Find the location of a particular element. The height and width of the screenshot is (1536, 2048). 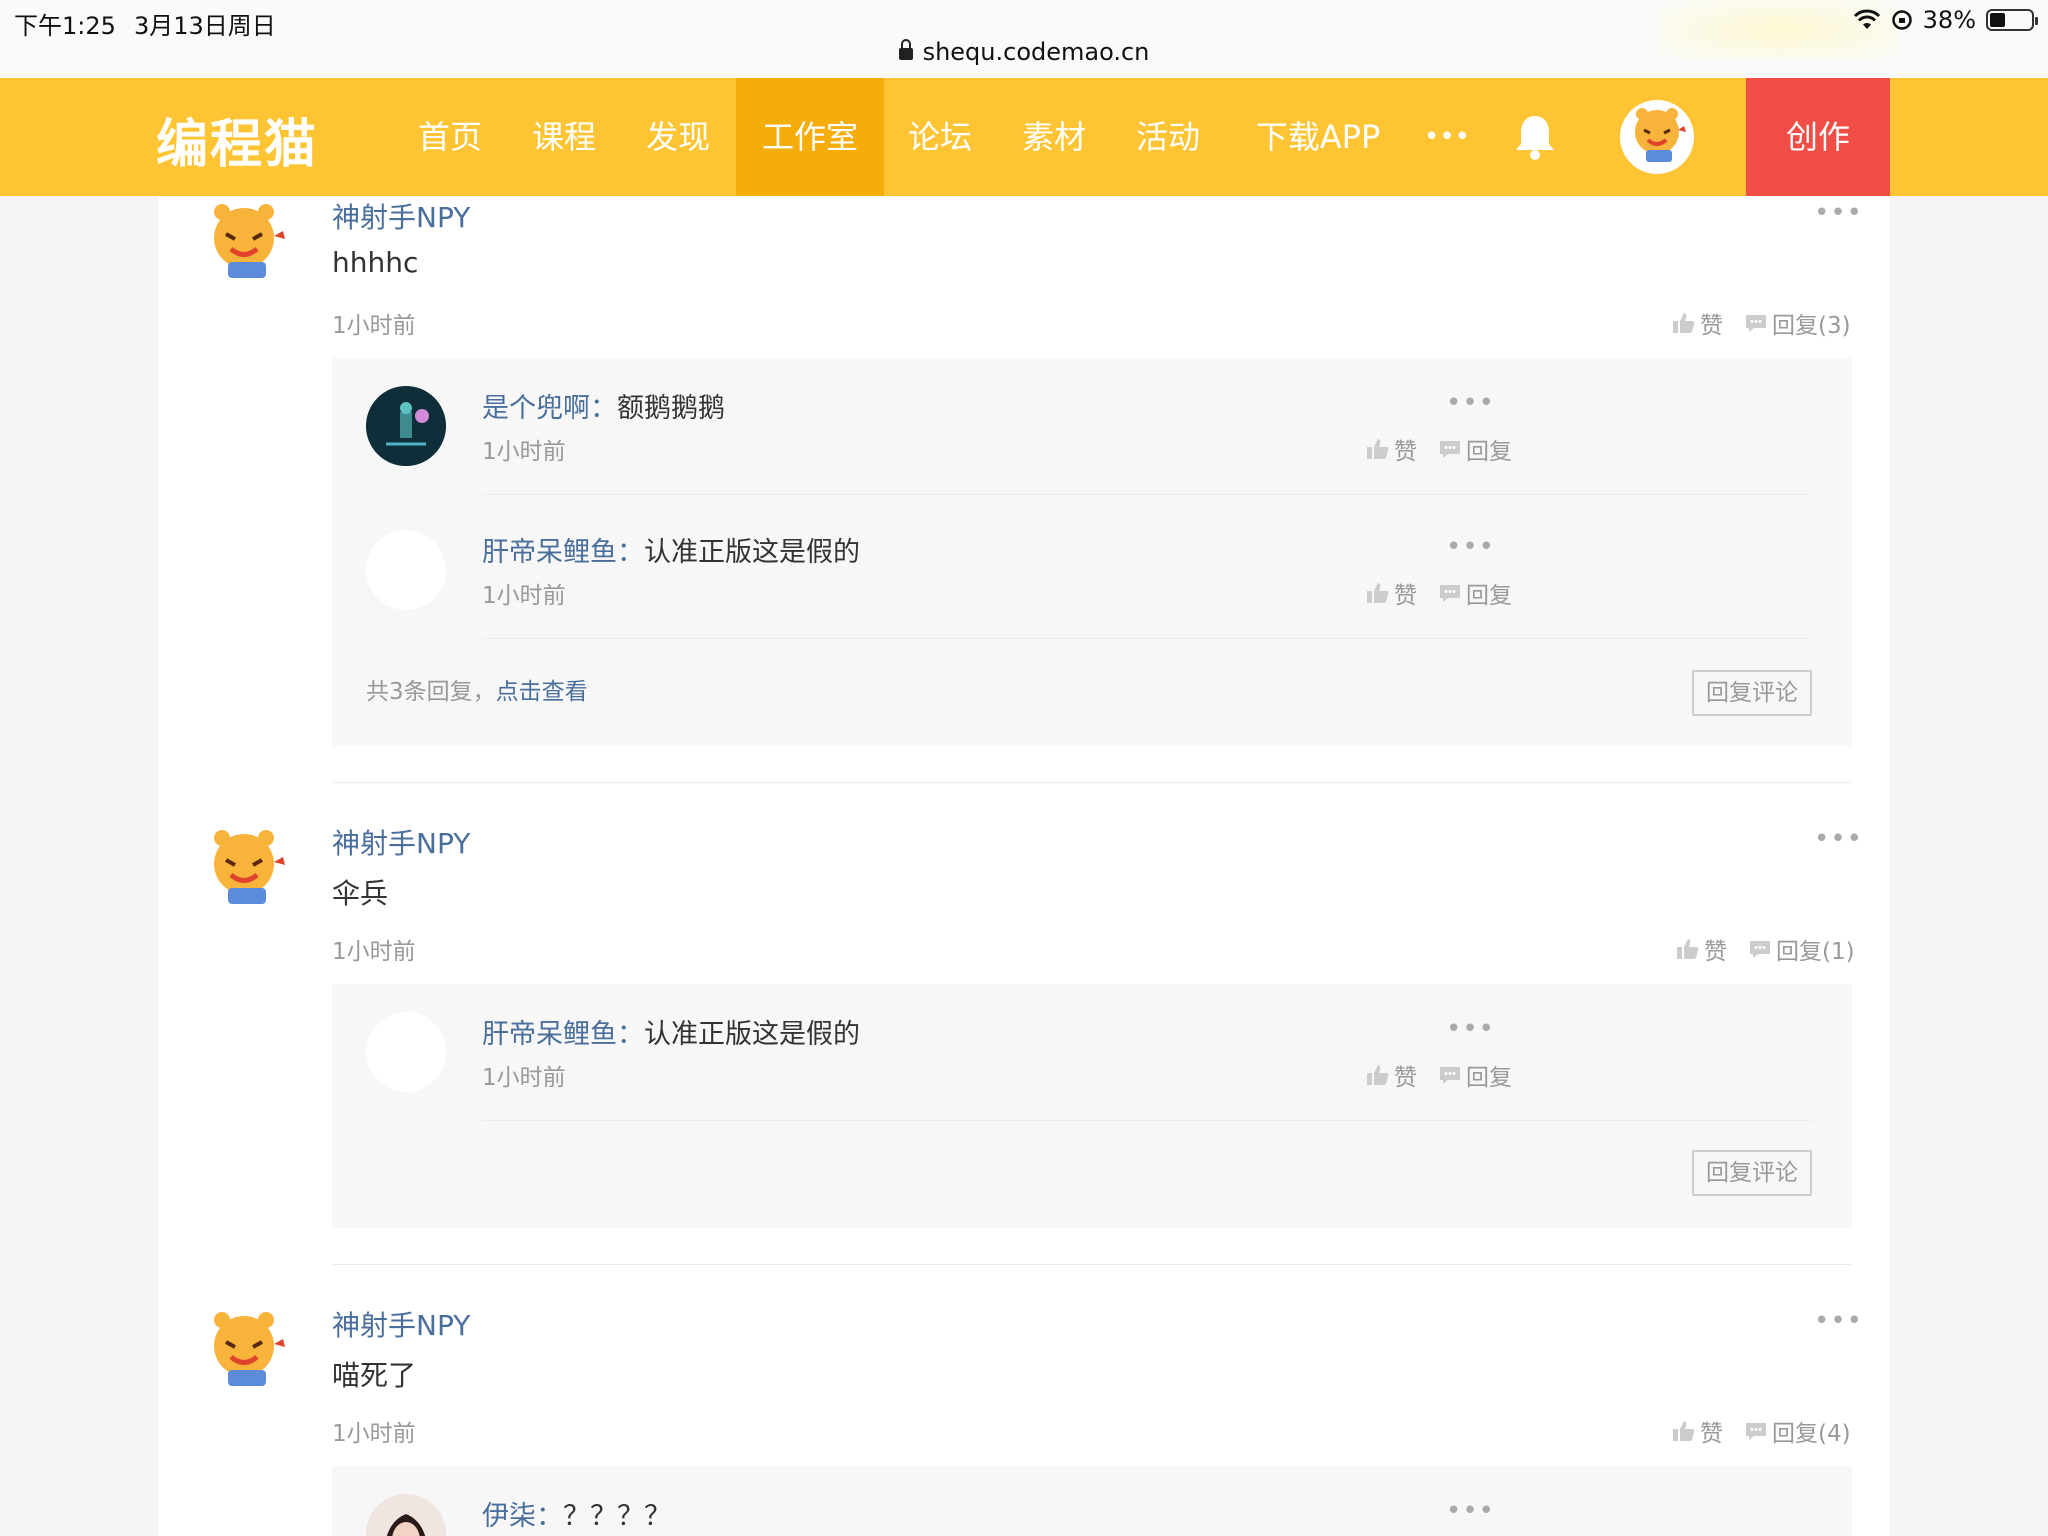

reply-text: 额鹅鹅鹅 is located at coordinates (671, 408).